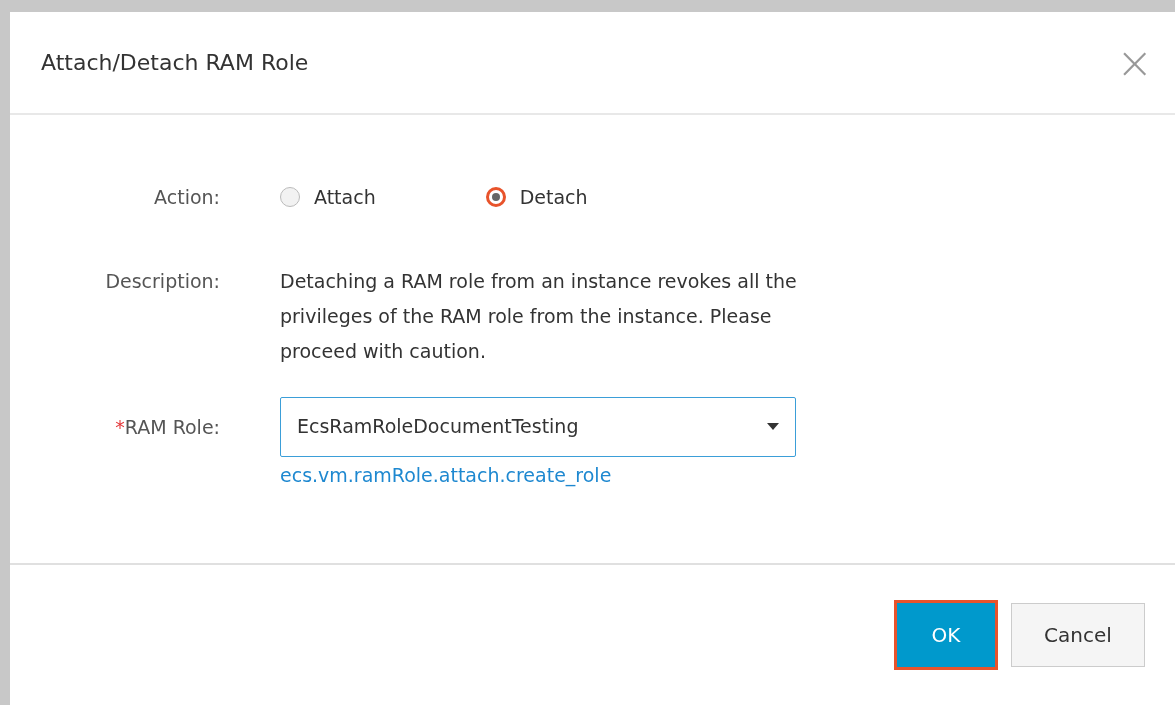  Describe the element at coordinates (120, 426) in the screenshot. I see `required-mark: *` at that location.